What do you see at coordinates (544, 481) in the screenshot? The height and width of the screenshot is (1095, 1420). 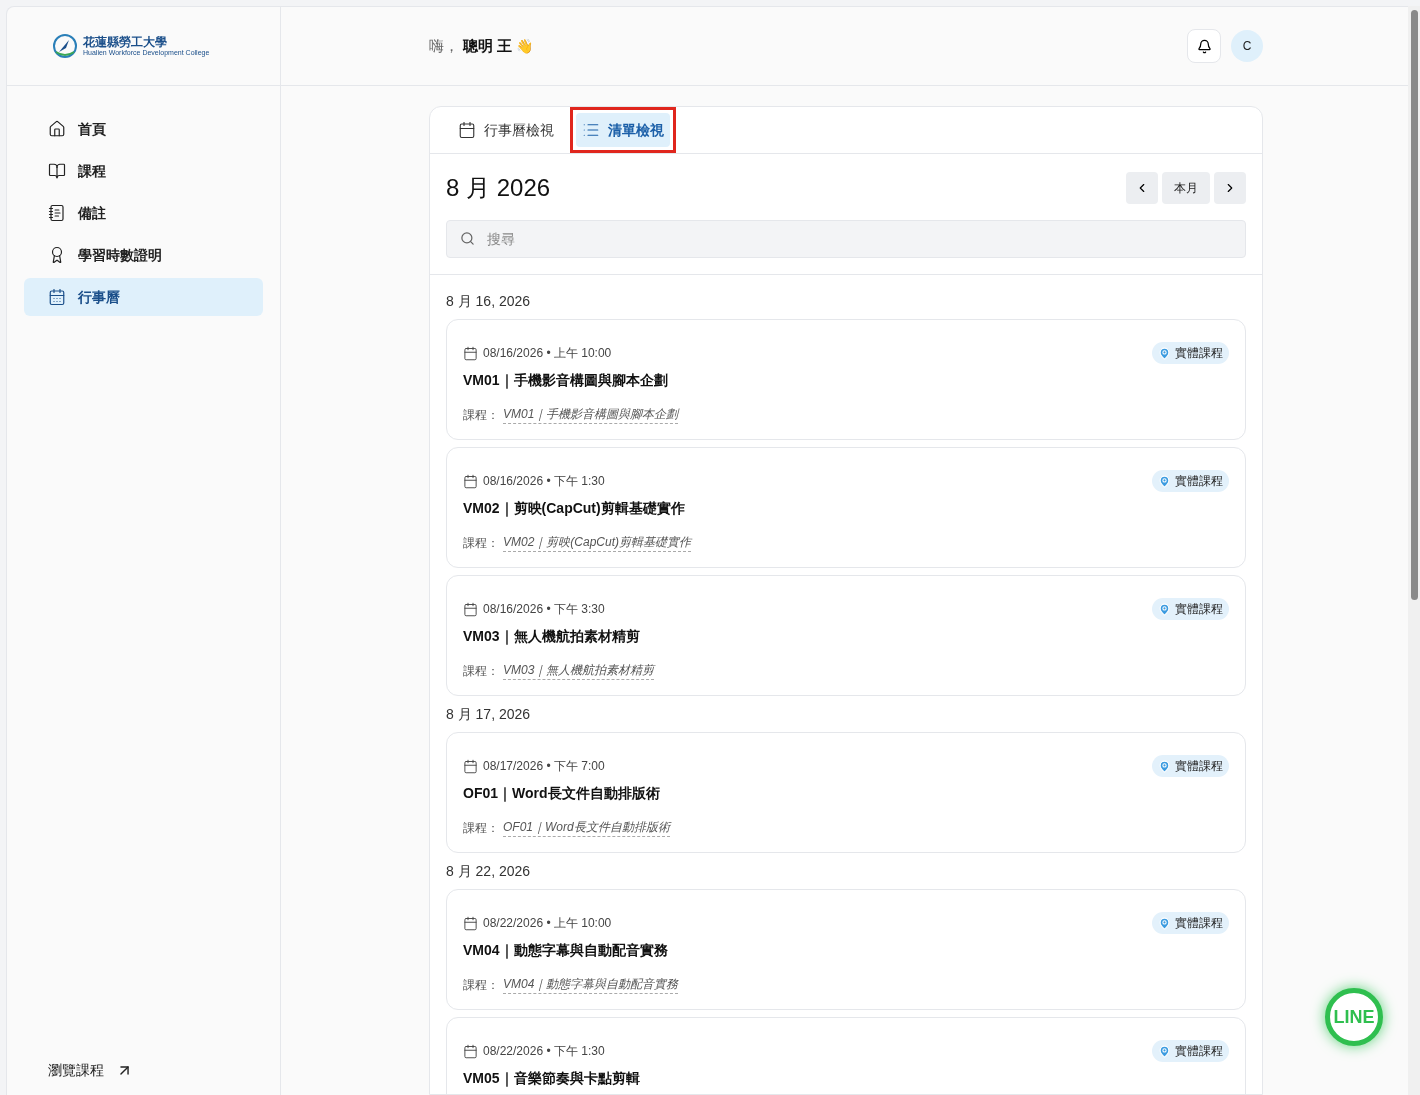 I see `event-datetime: 08/16/2026 • 下午 1:30` at bounding box center [544, 481].